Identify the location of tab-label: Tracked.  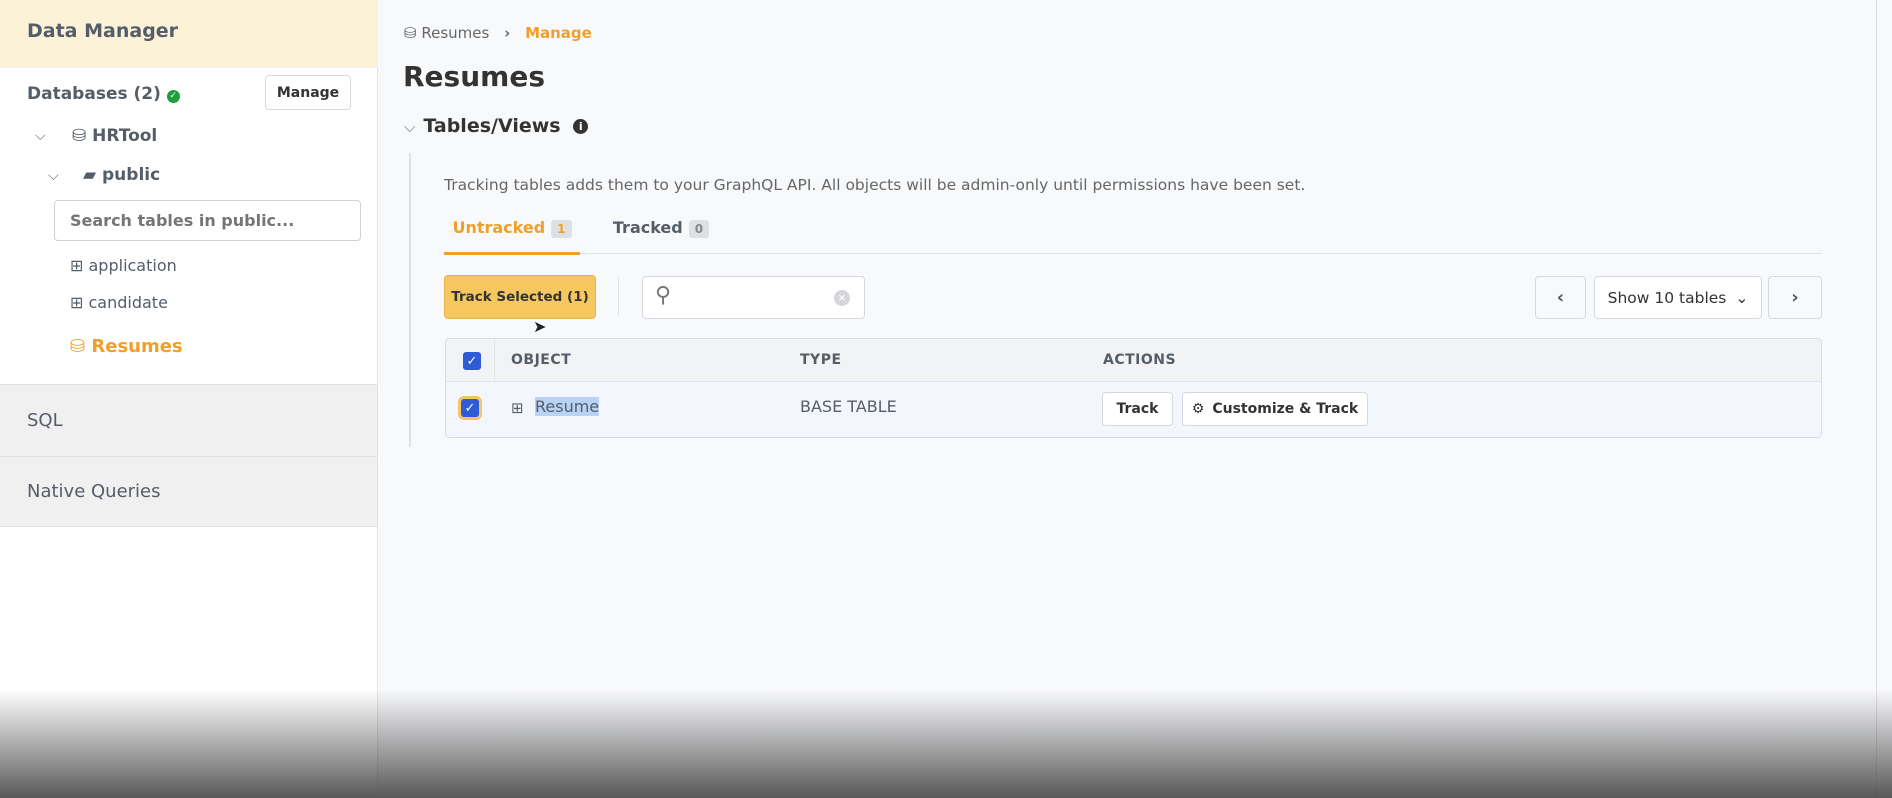
(647, 227).